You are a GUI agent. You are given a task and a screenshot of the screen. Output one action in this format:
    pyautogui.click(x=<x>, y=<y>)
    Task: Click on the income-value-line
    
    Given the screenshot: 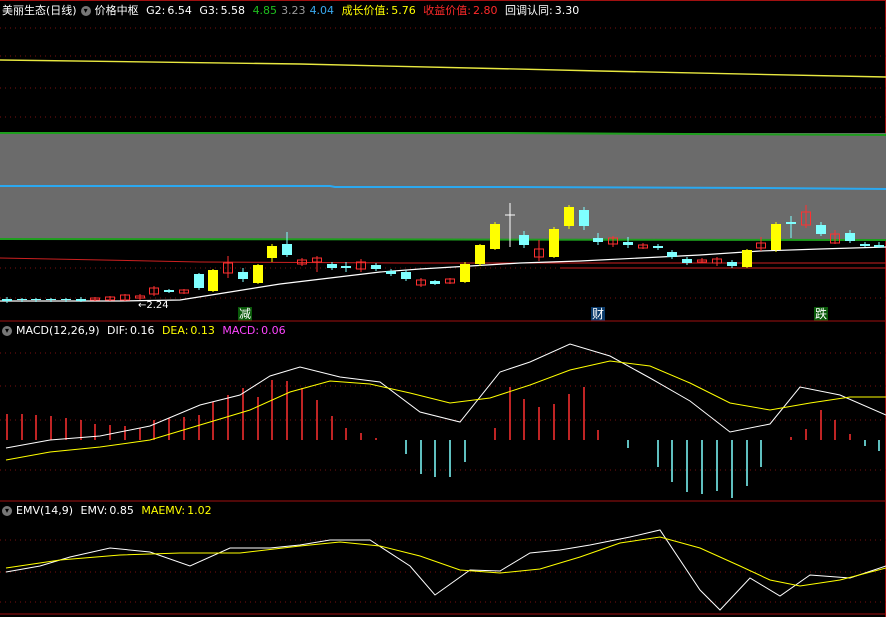 What is the action you would take?
    pyautogui.click(x=443, y=260)
    